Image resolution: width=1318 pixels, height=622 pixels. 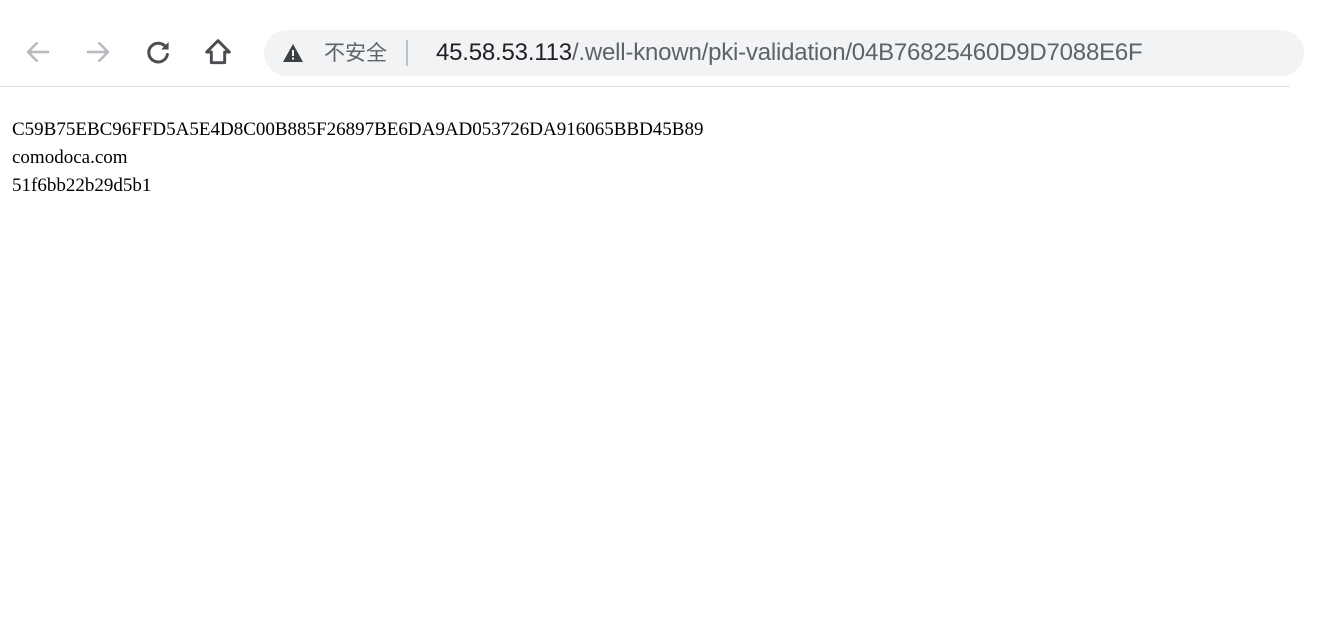 I want to click on url-fade, so click(x=1284, y=53).